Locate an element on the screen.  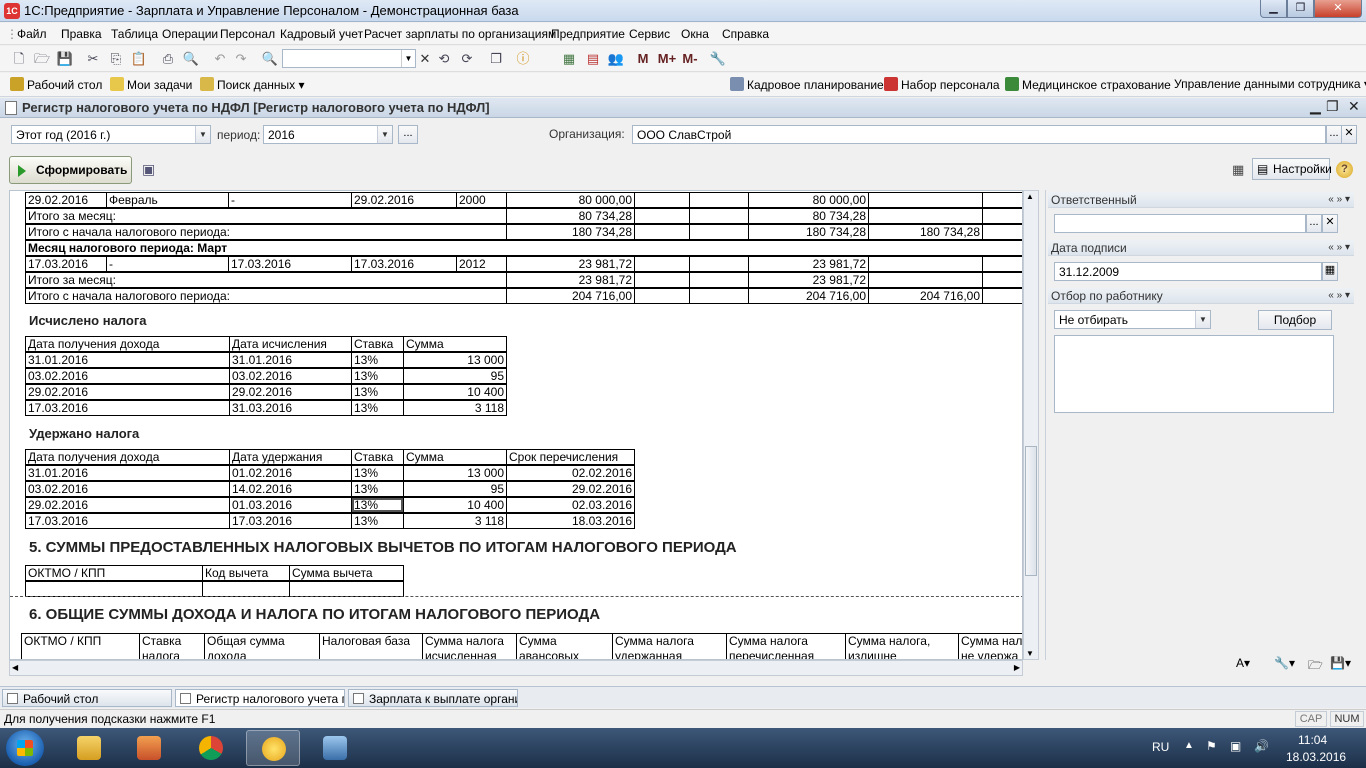
section6-header: Сумма авансовых is located at coordinates (564, 646).